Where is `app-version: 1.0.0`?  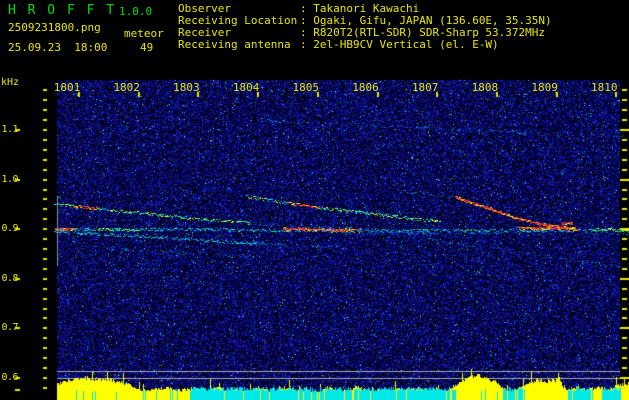 app-version: 1.0.0 is located at coordinates (136, 11).